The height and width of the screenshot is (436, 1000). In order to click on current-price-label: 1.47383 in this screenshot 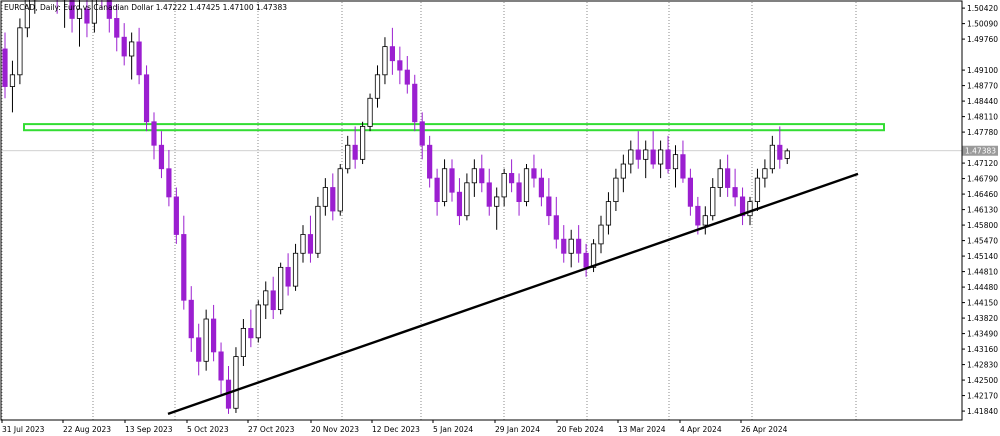, I will do `click(980, 151)`.